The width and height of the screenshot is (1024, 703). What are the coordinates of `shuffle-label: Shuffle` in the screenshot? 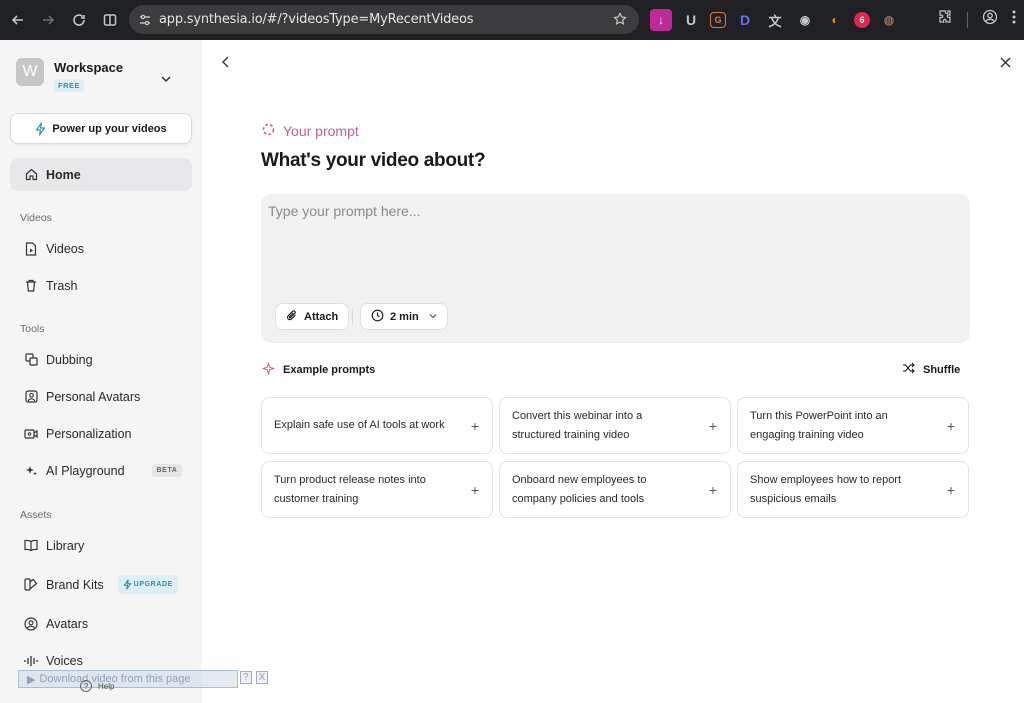 It's located at (942, 369).